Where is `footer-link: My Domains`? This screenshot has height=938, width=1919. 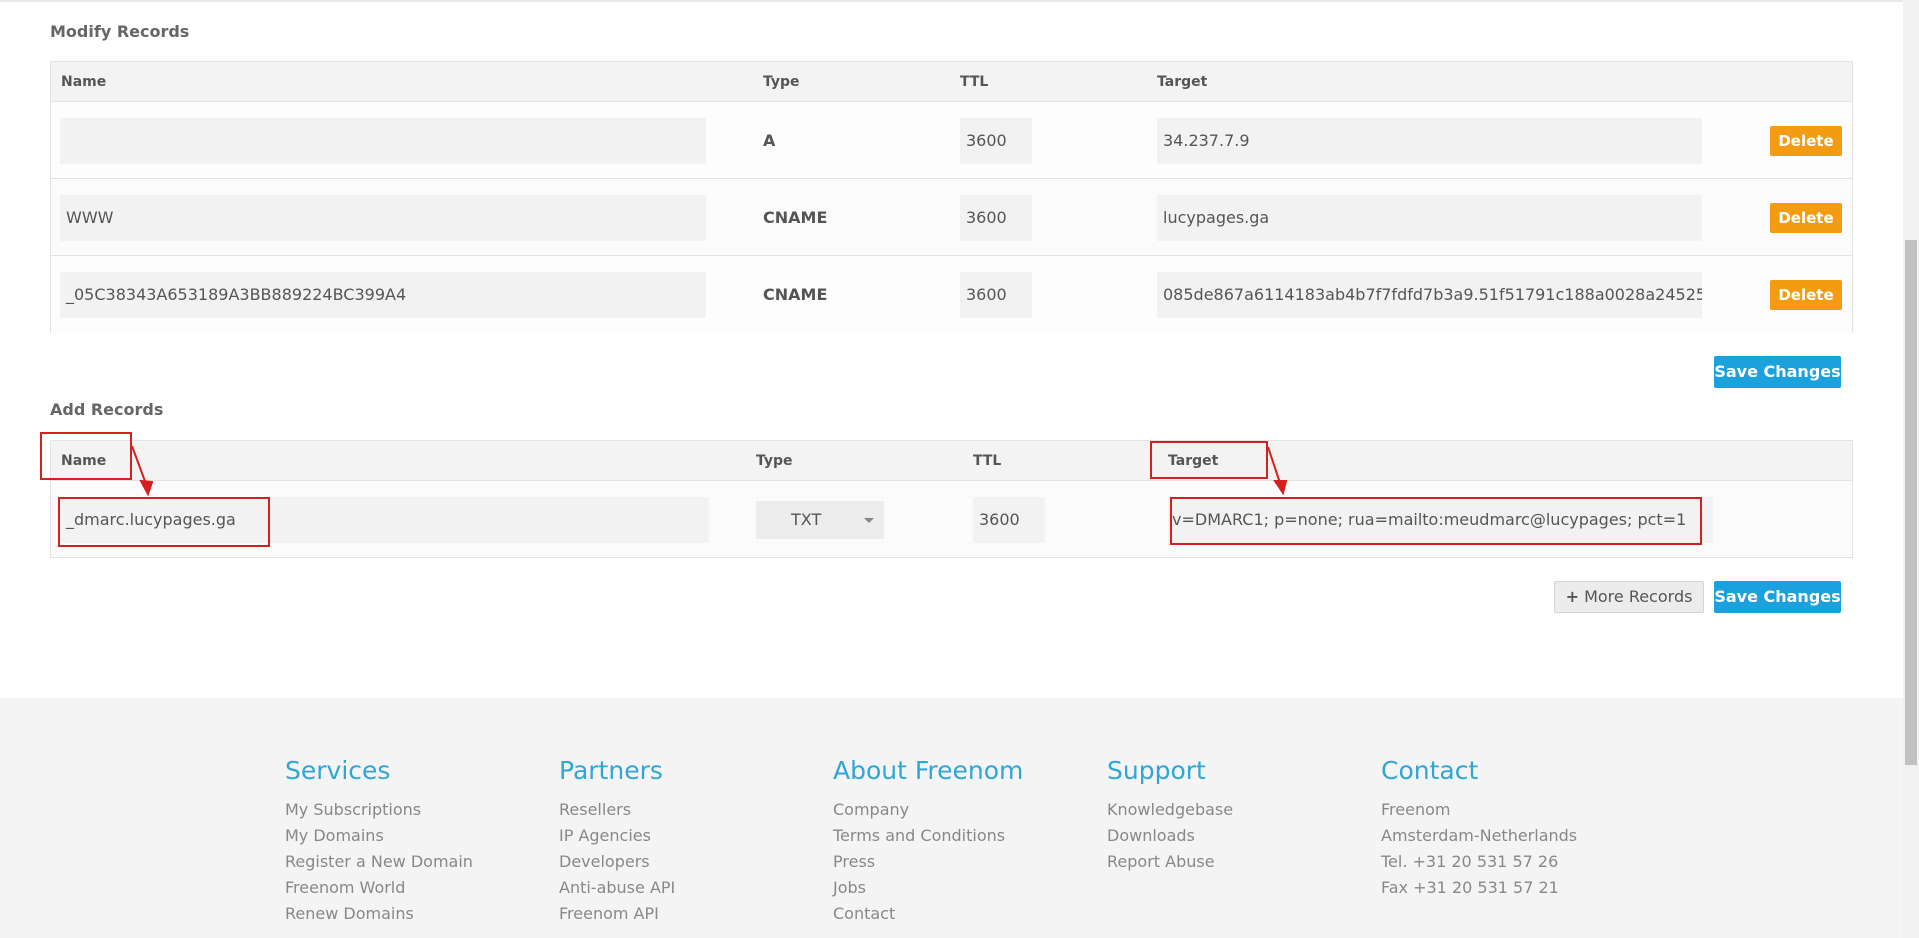 footer-link: My Domains is located at coordinates (379, 836).